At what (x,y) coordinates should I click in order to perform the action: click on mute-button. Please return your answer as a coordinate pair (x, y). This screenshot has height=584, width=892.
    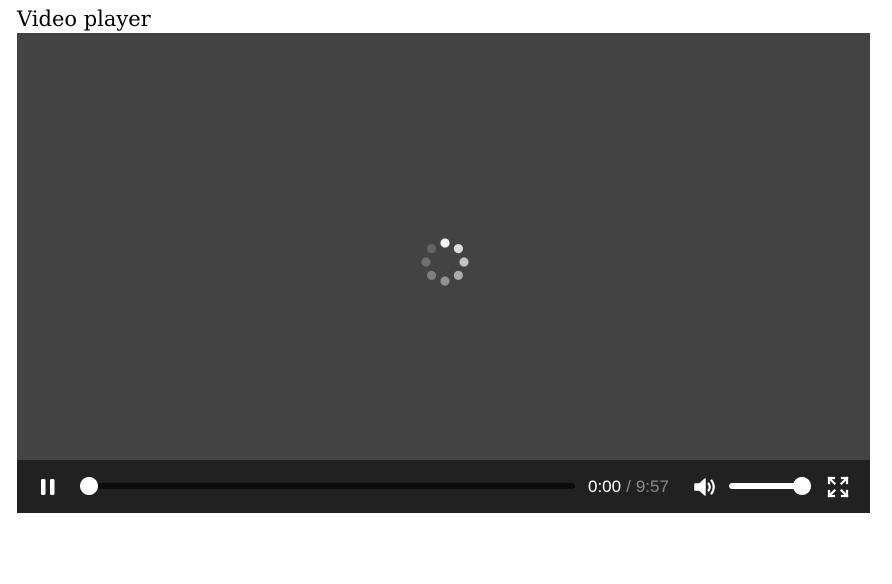
    Looking at the image, I should click on (705, 486).